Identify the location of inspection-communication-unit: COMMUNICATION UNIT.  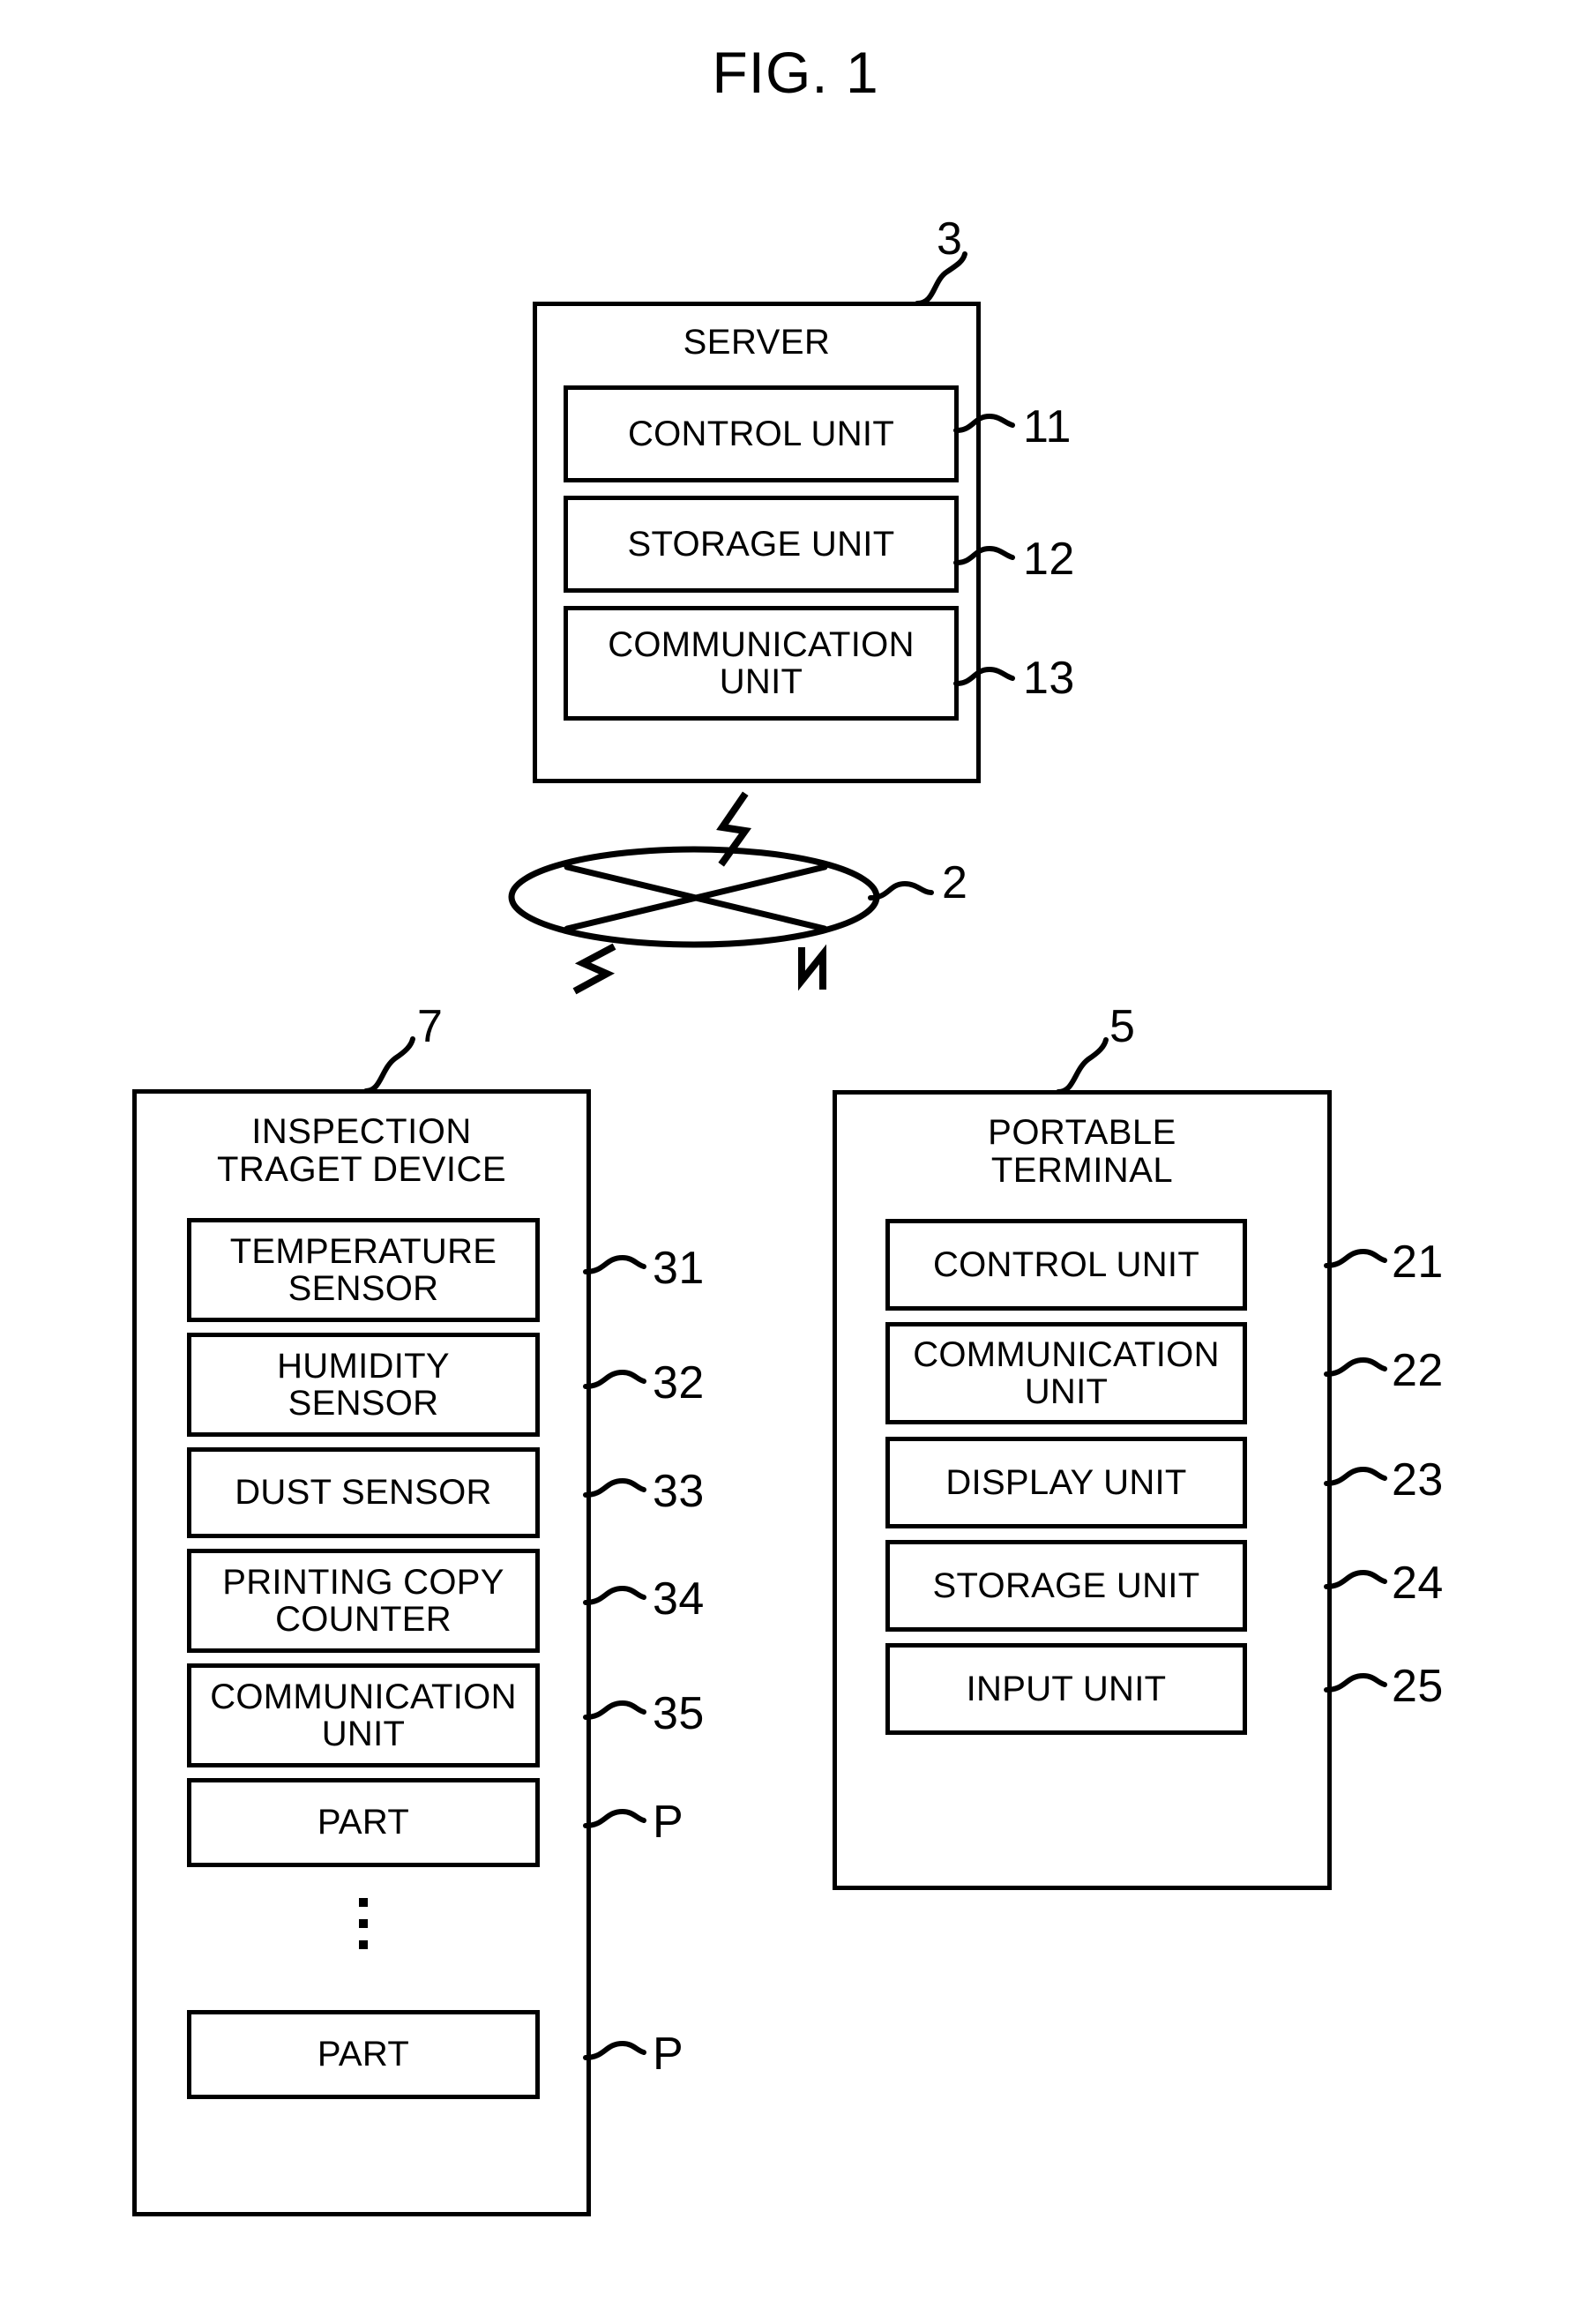
(363, 1715).